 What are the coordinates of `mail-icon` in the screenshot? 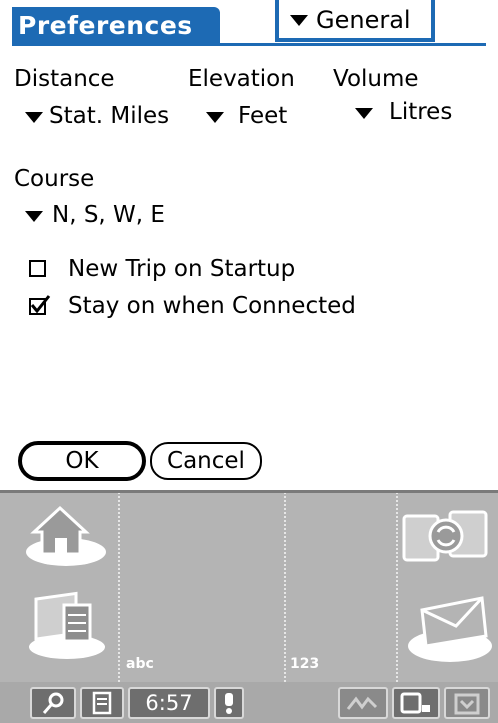 It's located at (447, 627).